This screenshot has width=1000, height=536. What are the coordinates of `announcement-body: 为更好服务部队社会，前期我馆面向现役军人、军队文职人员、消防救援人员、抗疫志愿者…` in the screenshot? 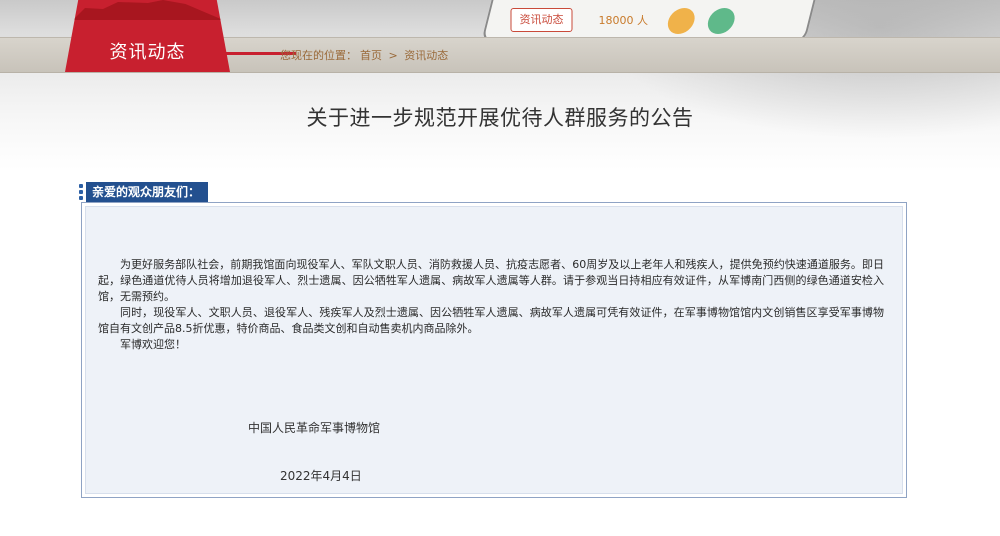 It's located at (491, 305).